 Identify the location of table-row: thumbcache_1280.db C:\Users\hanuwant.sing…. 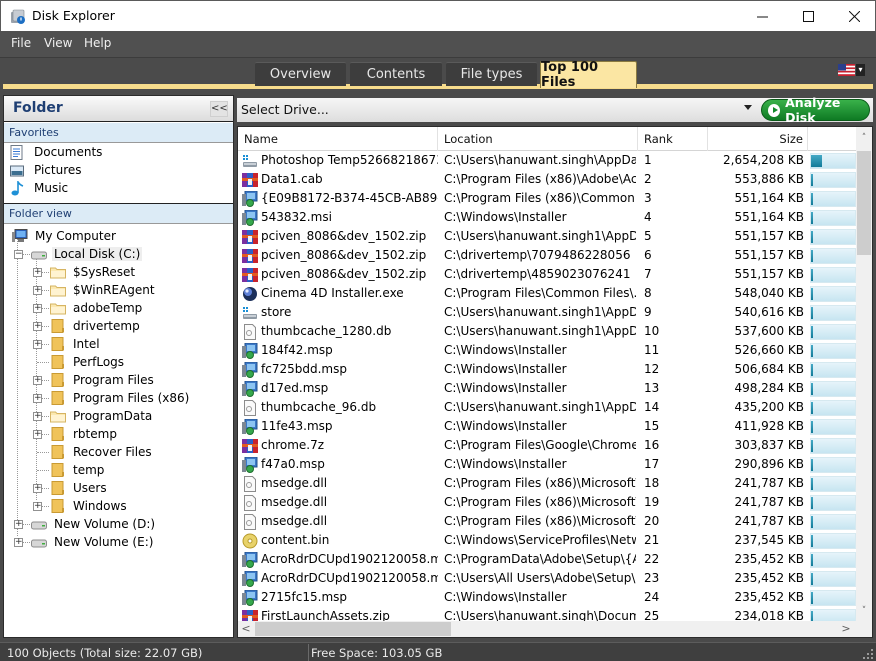
(547, 331).